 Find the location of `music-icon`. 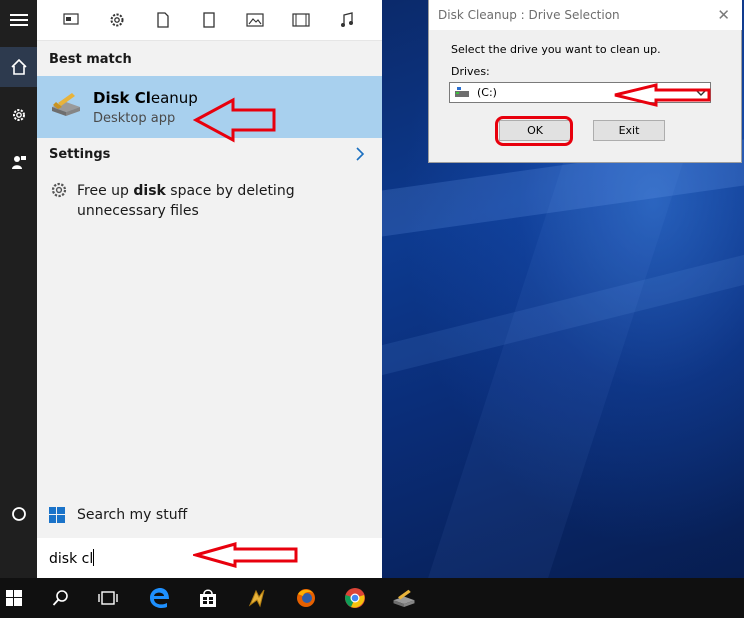

music-icon is located at coordinates (347, 20).